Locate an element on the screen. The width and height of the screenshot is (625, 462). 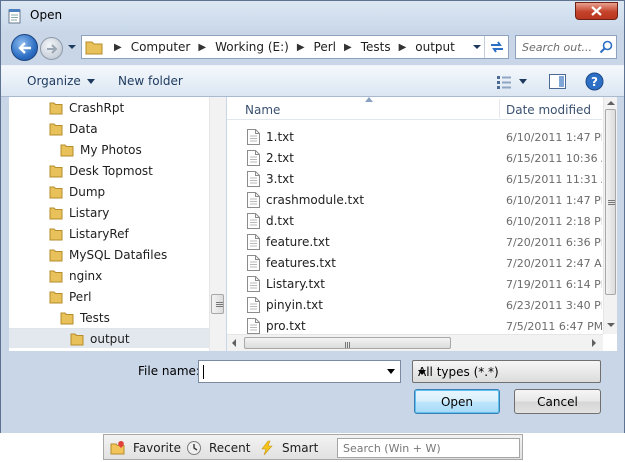
views-icon is located at coordinates (504, 82).